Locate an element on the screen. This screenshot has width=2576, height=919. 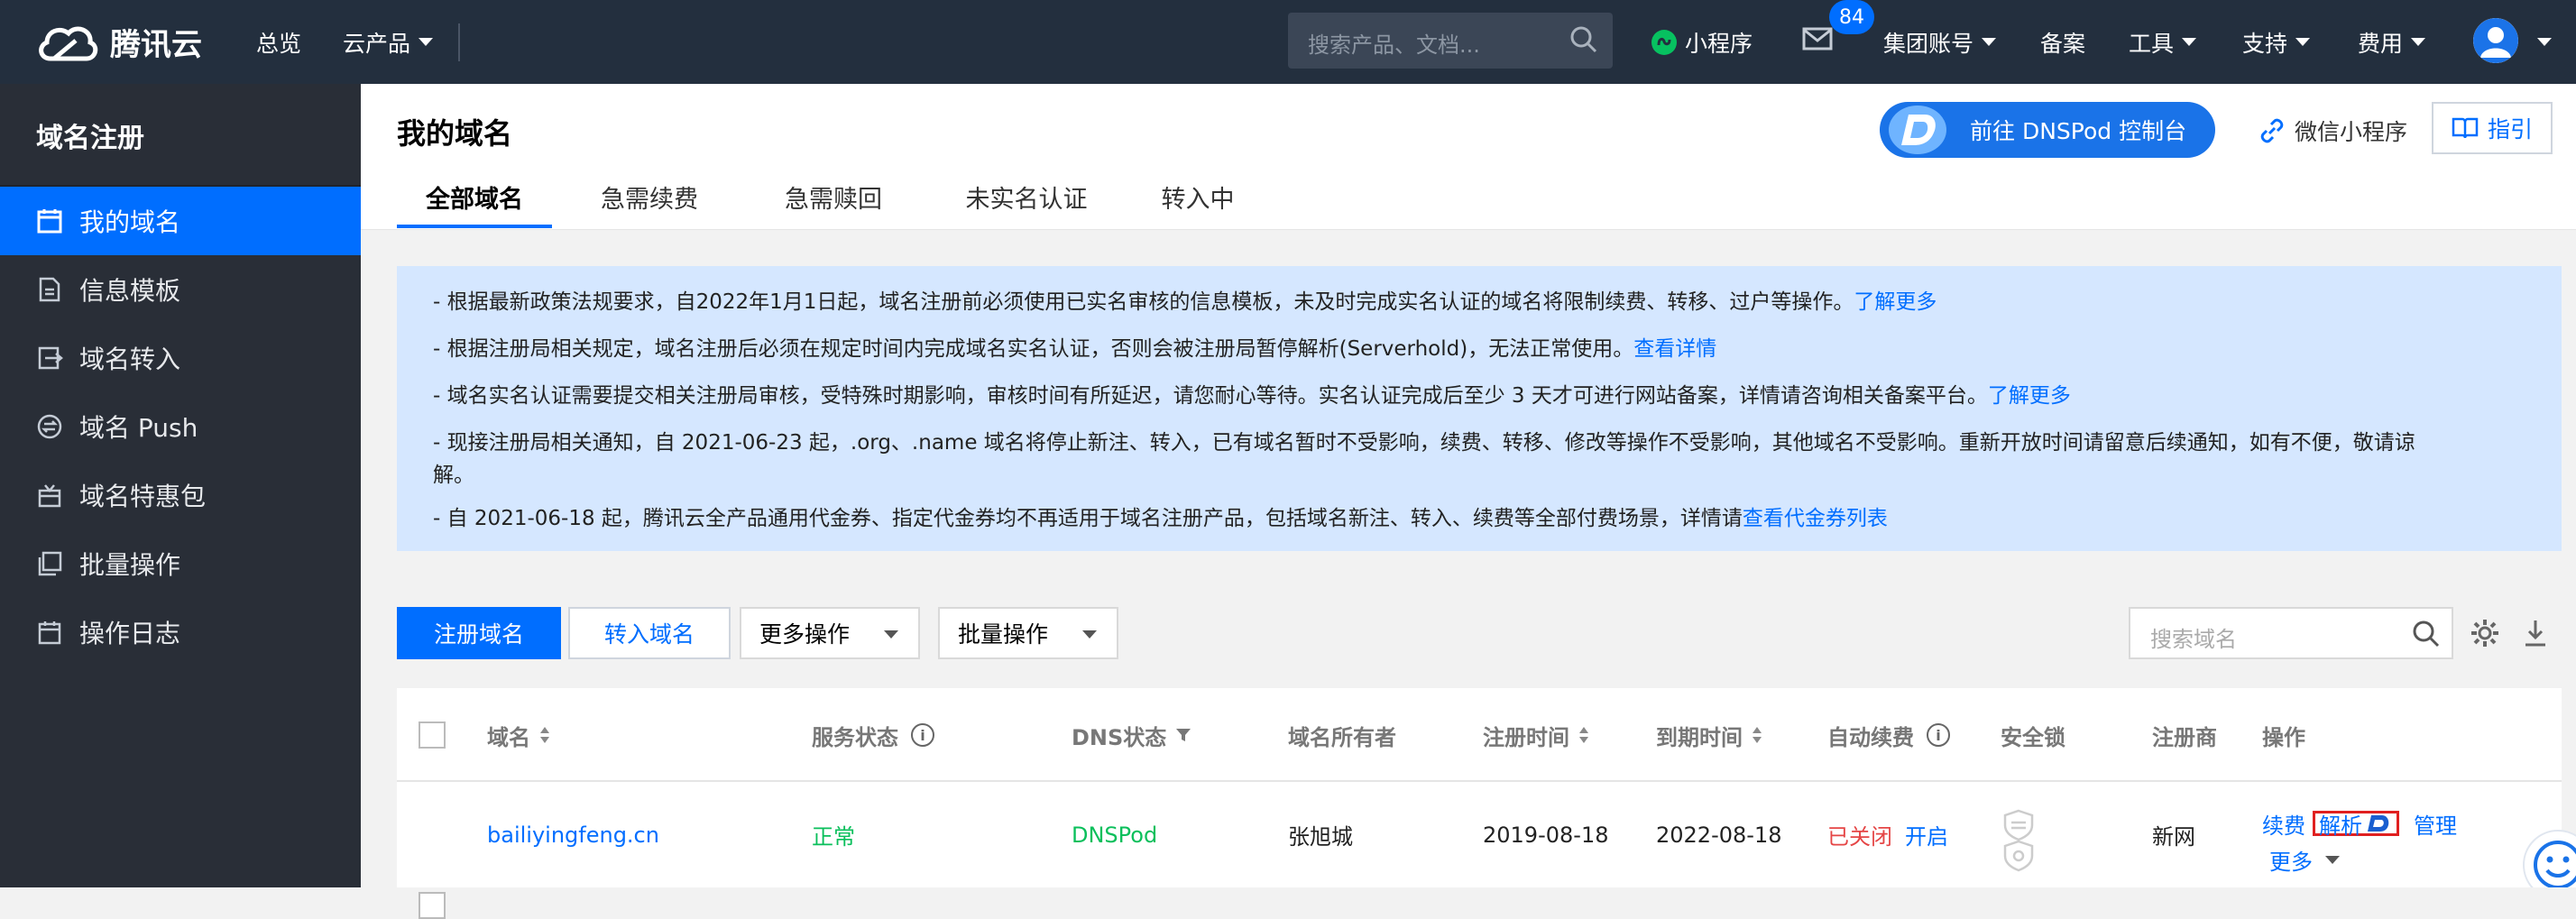
sidebar-item-info-templates: 信息模板 is located at coordinates (180, 289).